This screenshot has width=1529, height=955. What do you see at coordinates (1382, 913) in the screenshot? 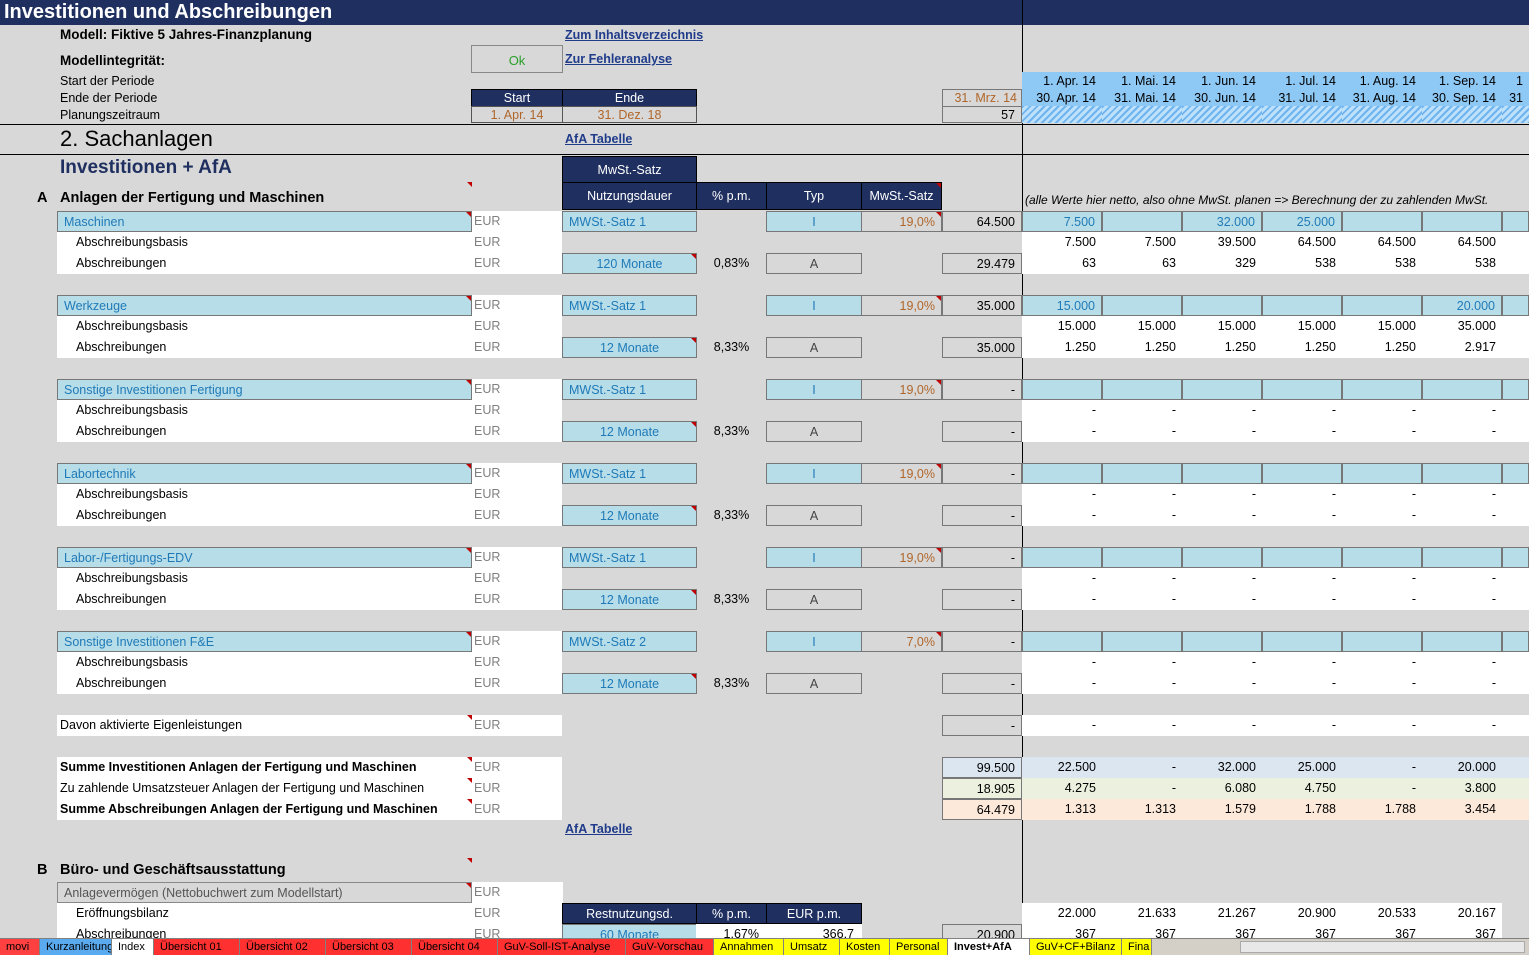
I see `opening-balance-value: 20.533` at bounding box center [1382, 913].